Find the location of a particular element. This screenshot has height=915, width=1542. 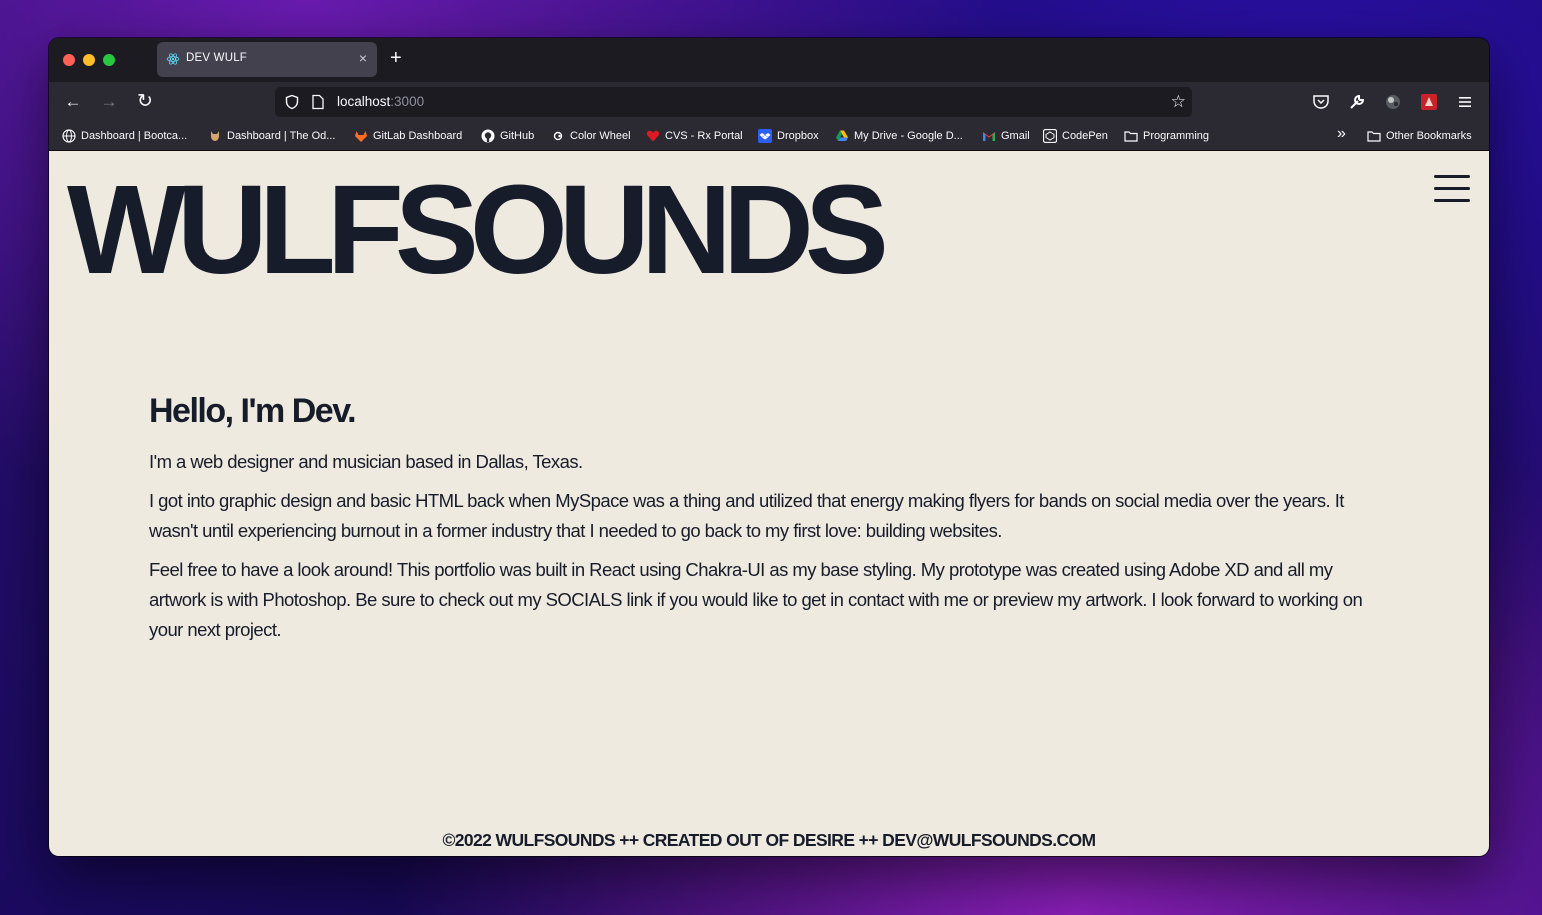

bookmark-folder-programming: Programming is located at coordinates (1166, 136).